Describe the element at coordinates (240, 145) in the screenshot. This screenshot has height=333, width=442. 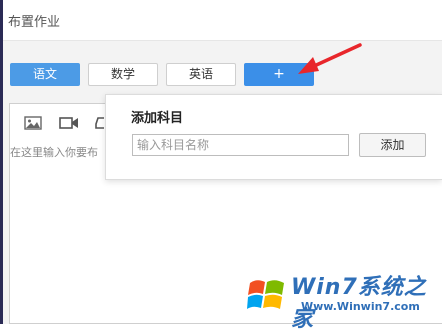
I see `subject-name-input` at that location.